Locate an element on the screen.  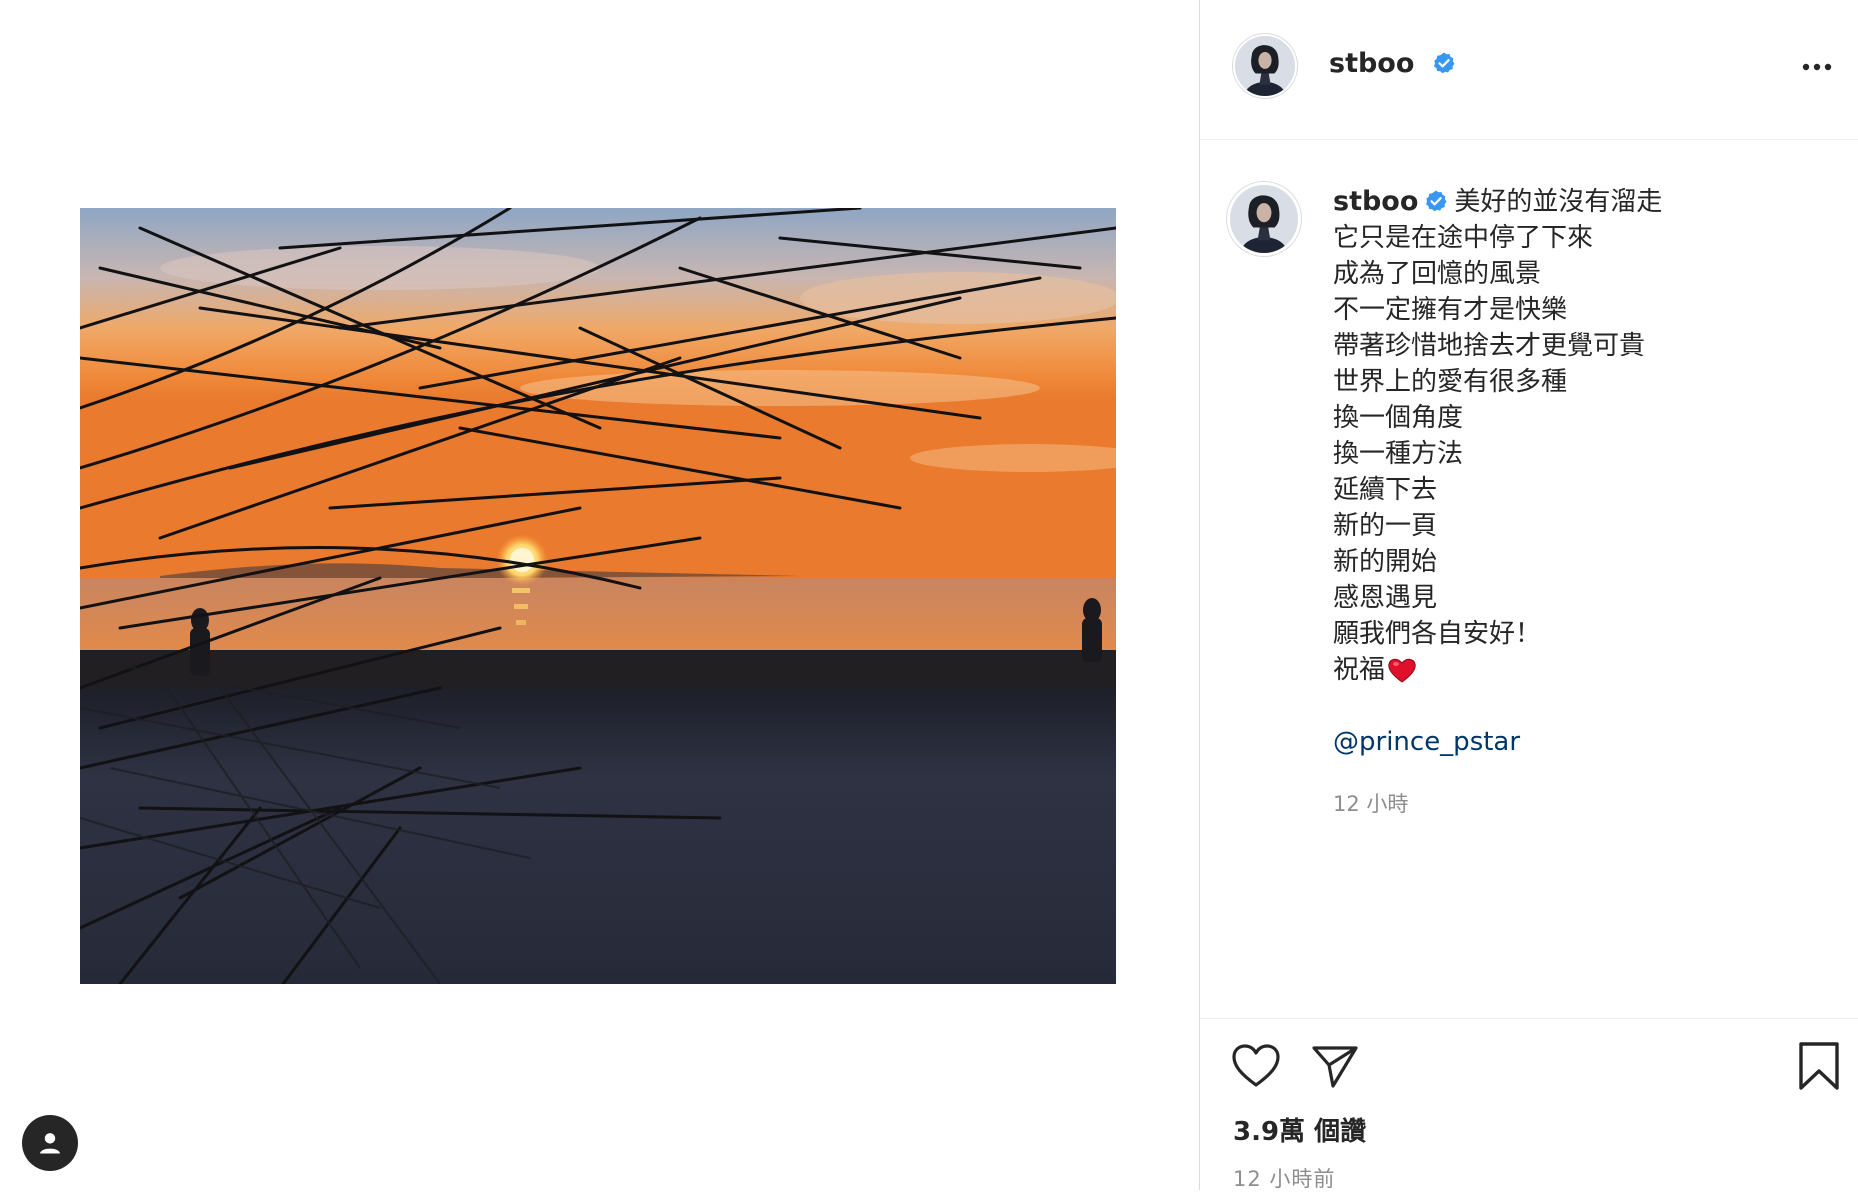
account-button is located at coordinates (50, 1143).